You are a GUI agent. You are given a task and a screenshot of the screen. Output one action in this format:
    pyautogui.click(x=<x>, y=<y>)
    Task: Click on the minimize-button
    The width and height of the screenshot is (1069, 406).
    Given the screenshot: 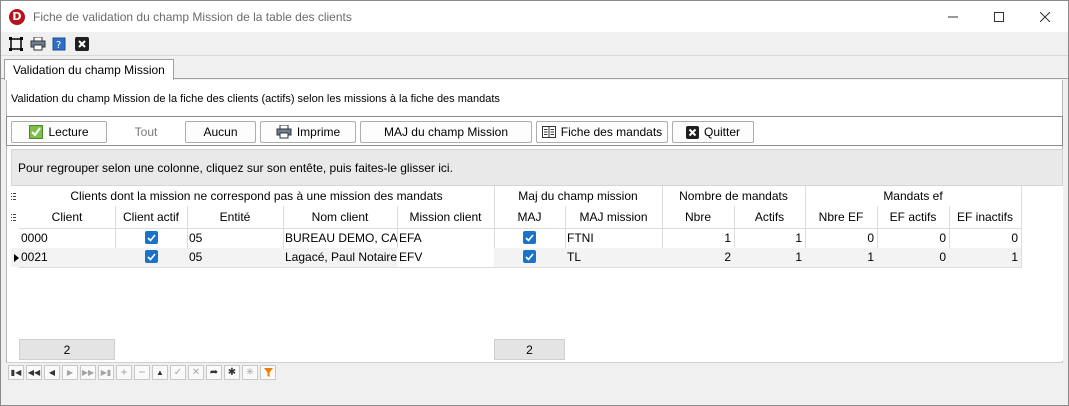 What is the action you would take?
    pyautogui.click(x=953, y=16)
    